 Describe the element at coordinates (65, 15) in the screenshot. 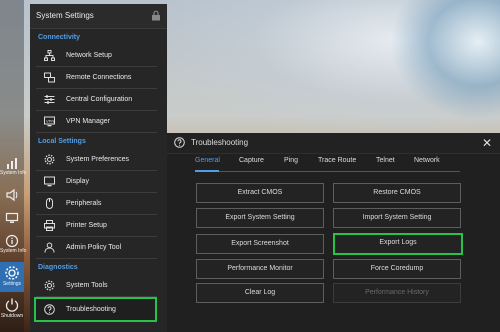

I see `settings-title: System Settings` at that location.